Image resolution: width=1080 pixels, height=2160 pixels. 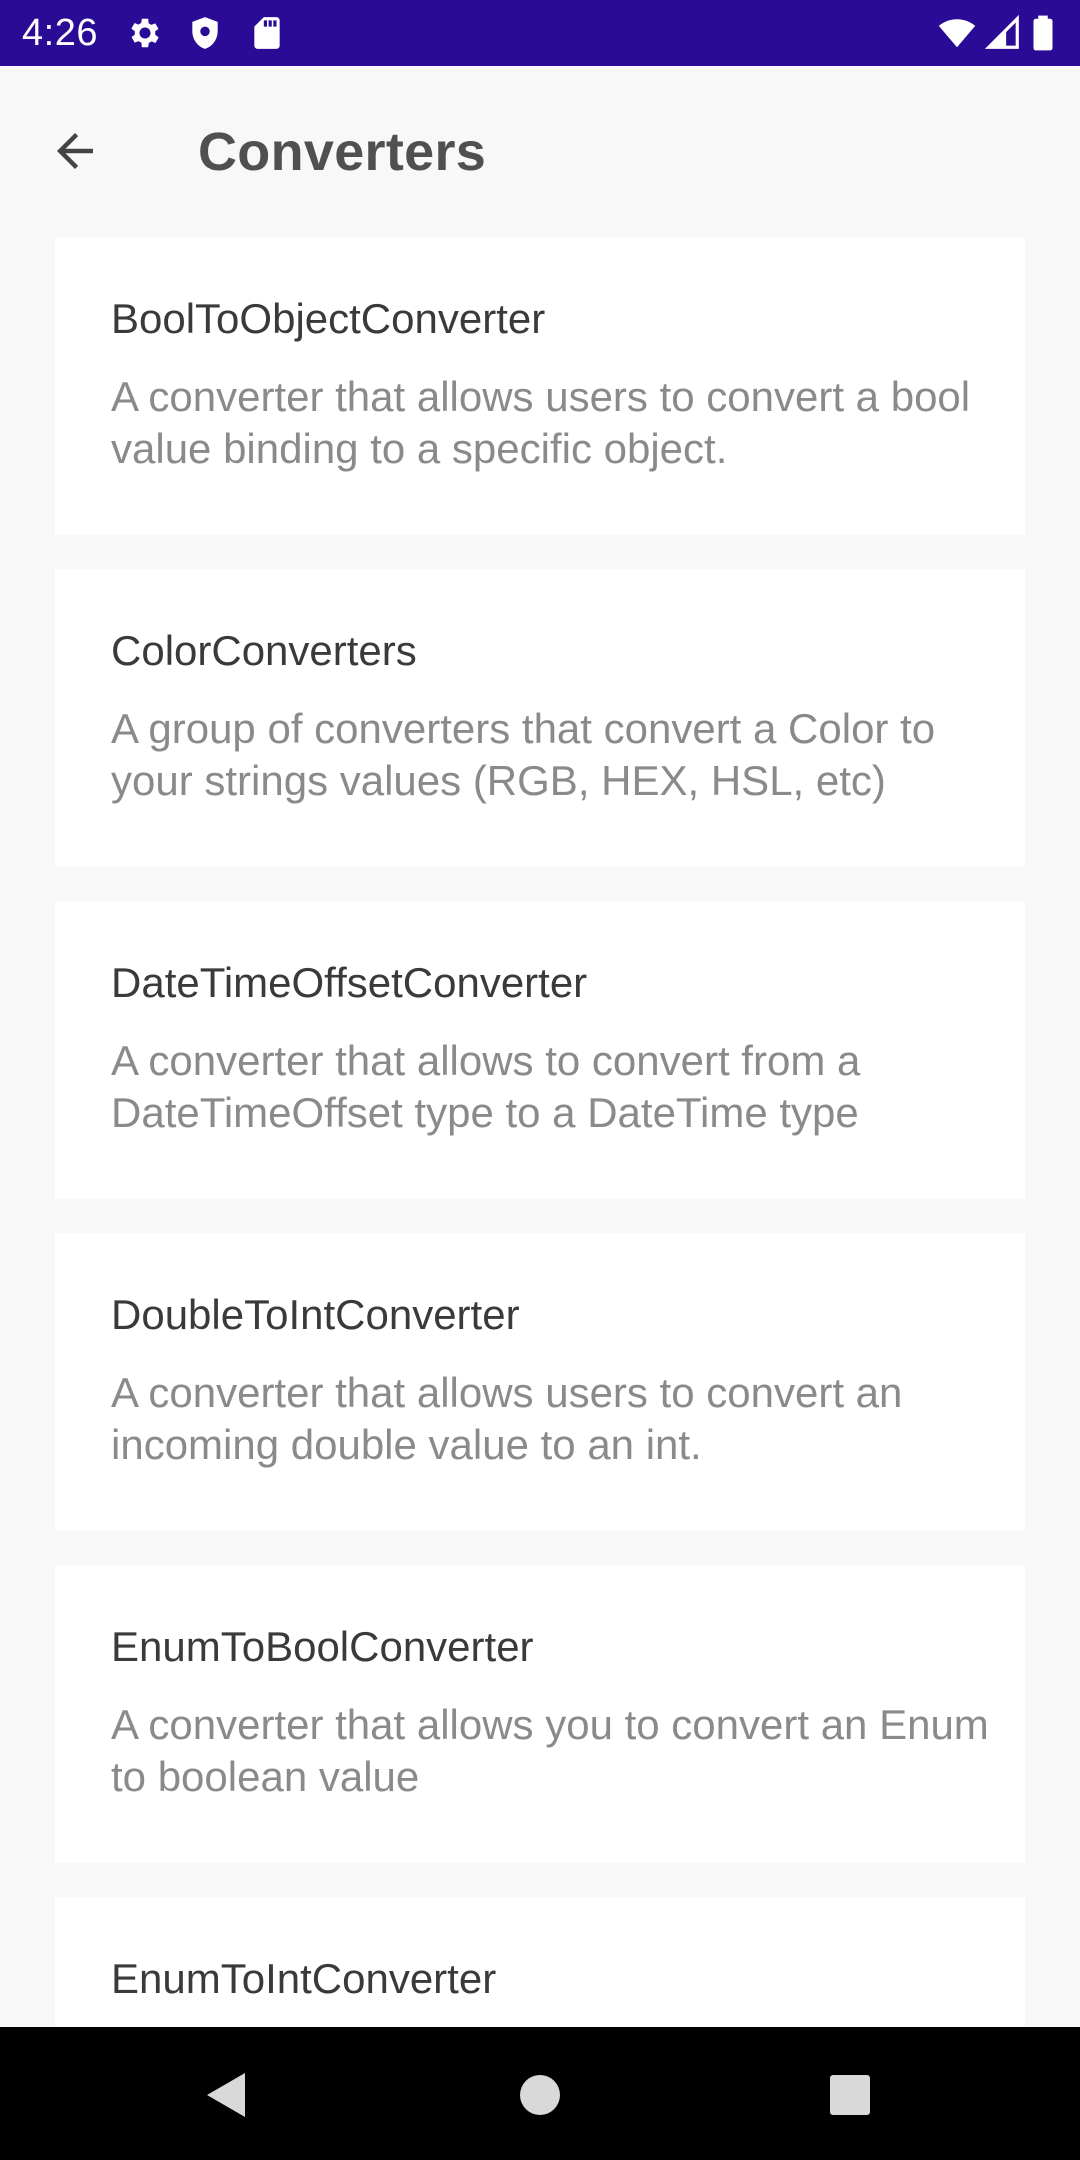 I want to click on gear-icon, so click(x=145, y=33).